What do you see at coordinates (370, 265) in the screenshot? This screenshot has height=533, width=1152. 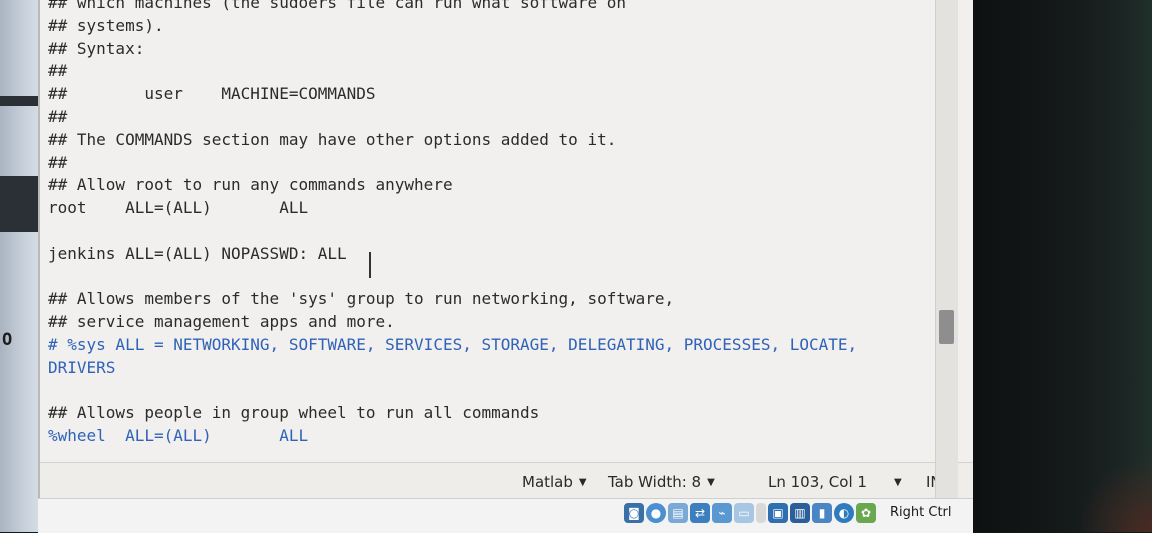 I see `mouse-ibeam-cursor` at bounding box center [370, 265].